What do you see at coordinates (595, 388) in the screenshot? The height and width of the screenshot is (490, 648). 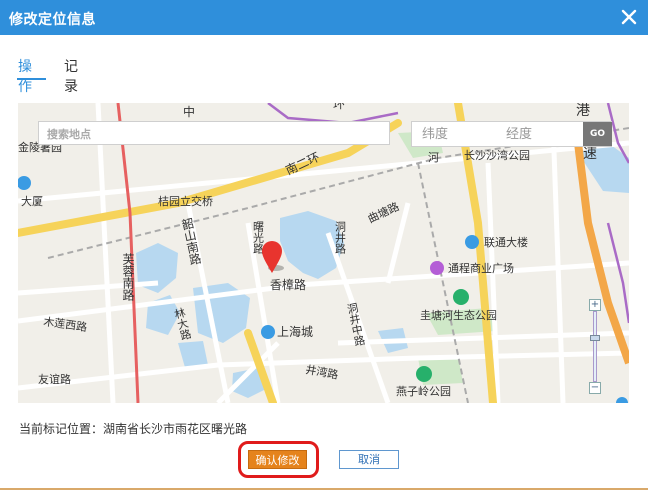 I see `zoom-out-button: −` at bounding box center [595, 388].